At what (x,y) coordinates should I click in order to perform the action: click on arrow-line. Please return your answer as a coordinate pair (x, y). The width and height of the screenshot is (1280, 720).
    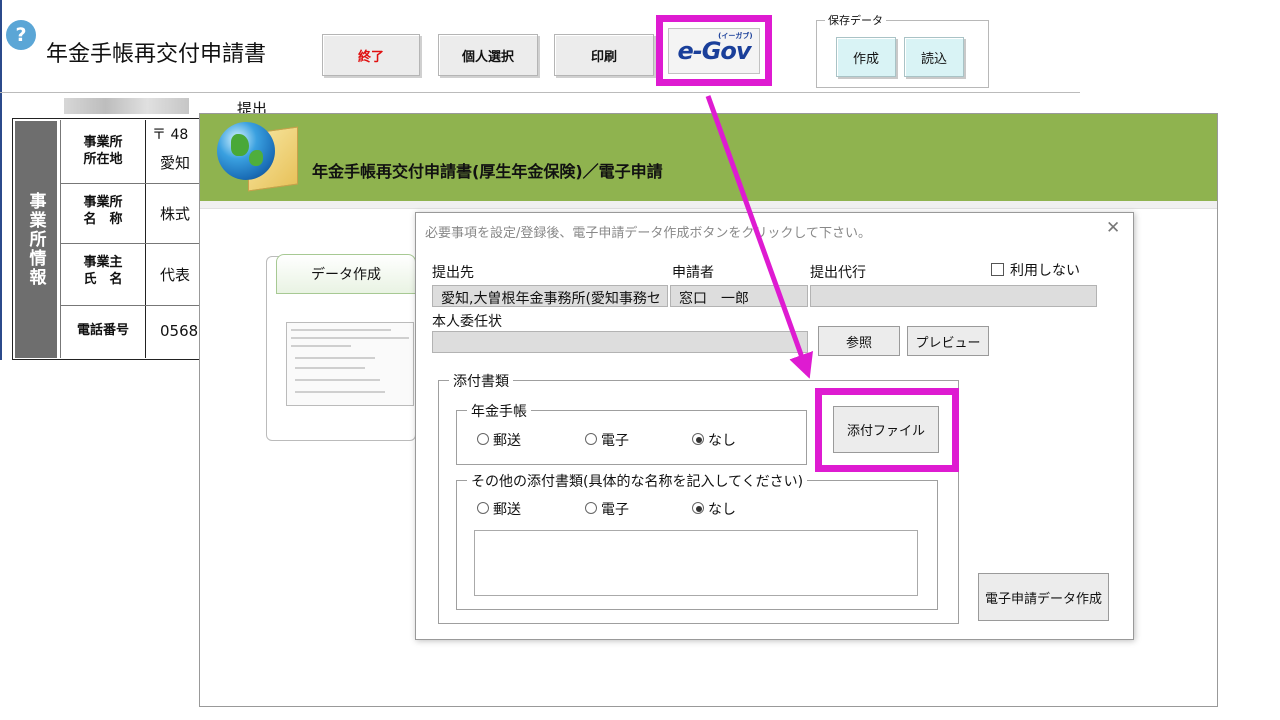
    Looking at the image, I should click on (759, 237).